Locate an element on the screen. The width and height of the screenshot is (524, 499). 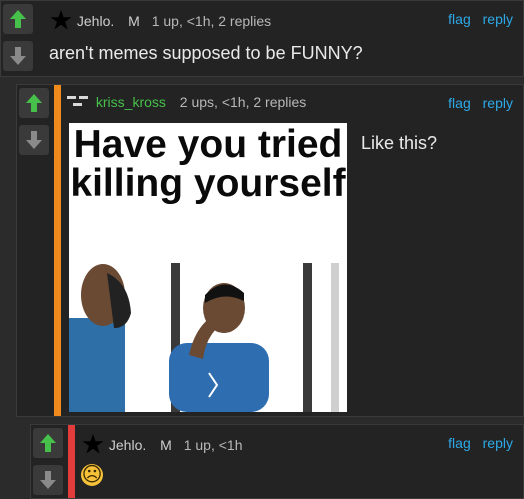
comment-meta: Jehlo. M 1 up, <1h, 2 replies is located at coordinates (160, 20).